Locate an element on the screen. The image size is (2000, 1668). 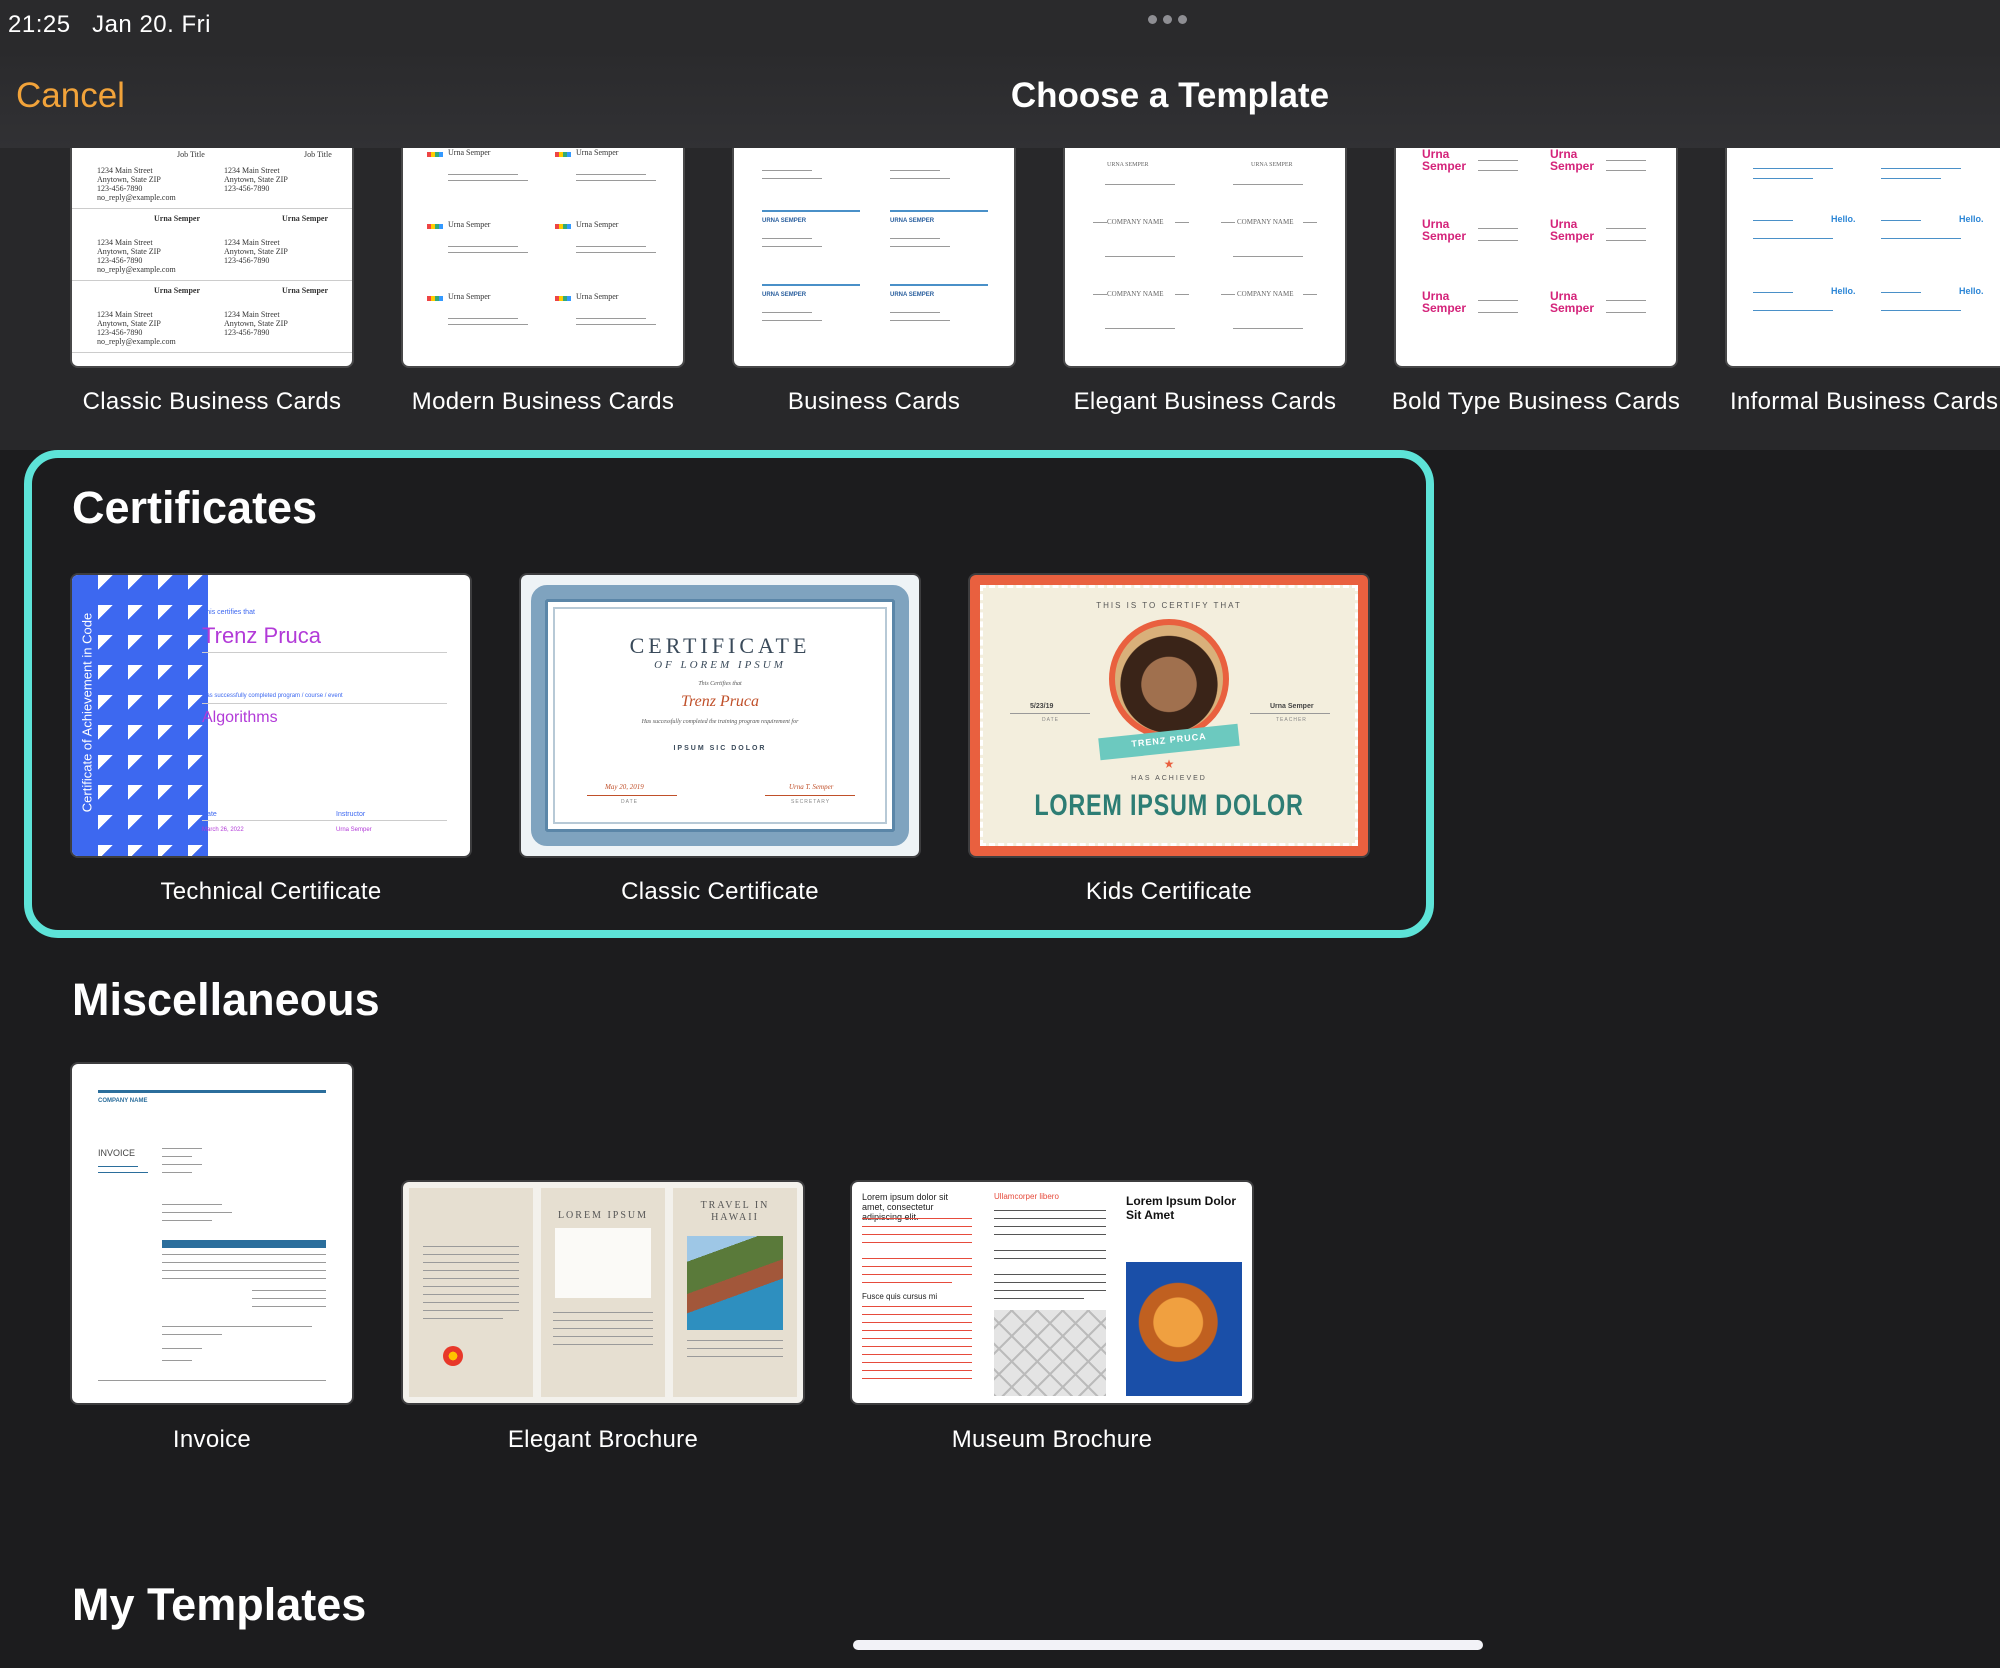
hawaii-map is located at coordinates (603, 1263).